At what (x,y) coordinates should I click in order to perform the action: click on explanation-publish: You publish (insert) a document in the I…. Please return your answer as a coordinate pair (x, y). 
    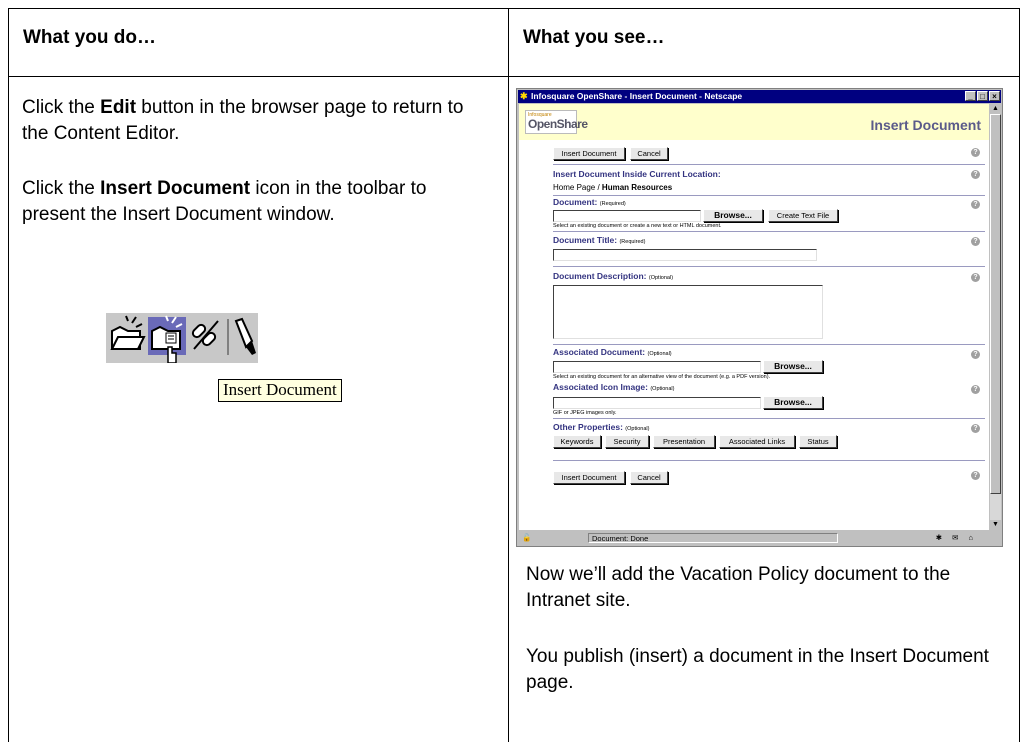
    Looking at the image, I should click on (757, 669).